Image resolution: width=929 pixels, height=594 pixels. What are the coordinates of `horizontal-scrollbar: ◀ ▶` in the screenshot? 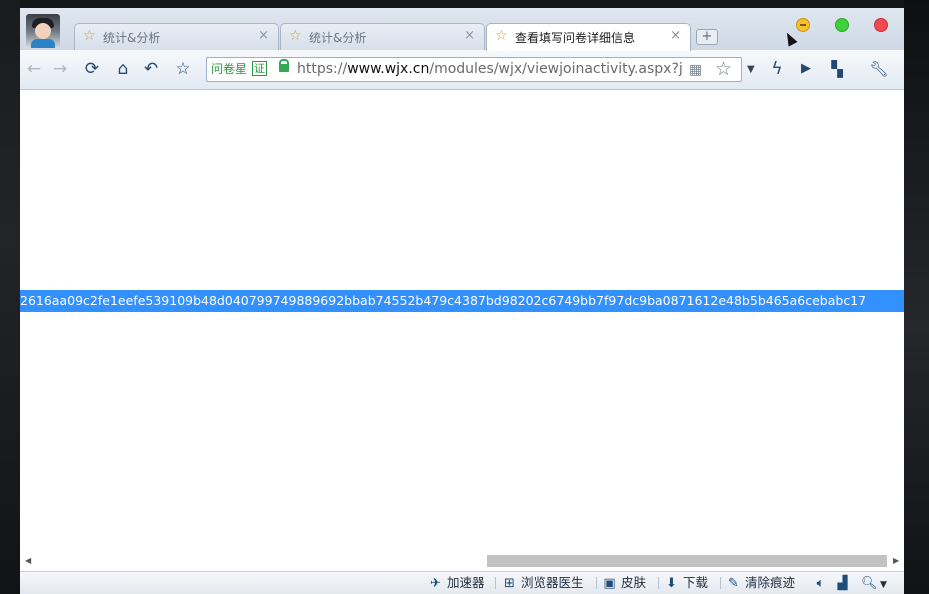 It's located at (462, 560).